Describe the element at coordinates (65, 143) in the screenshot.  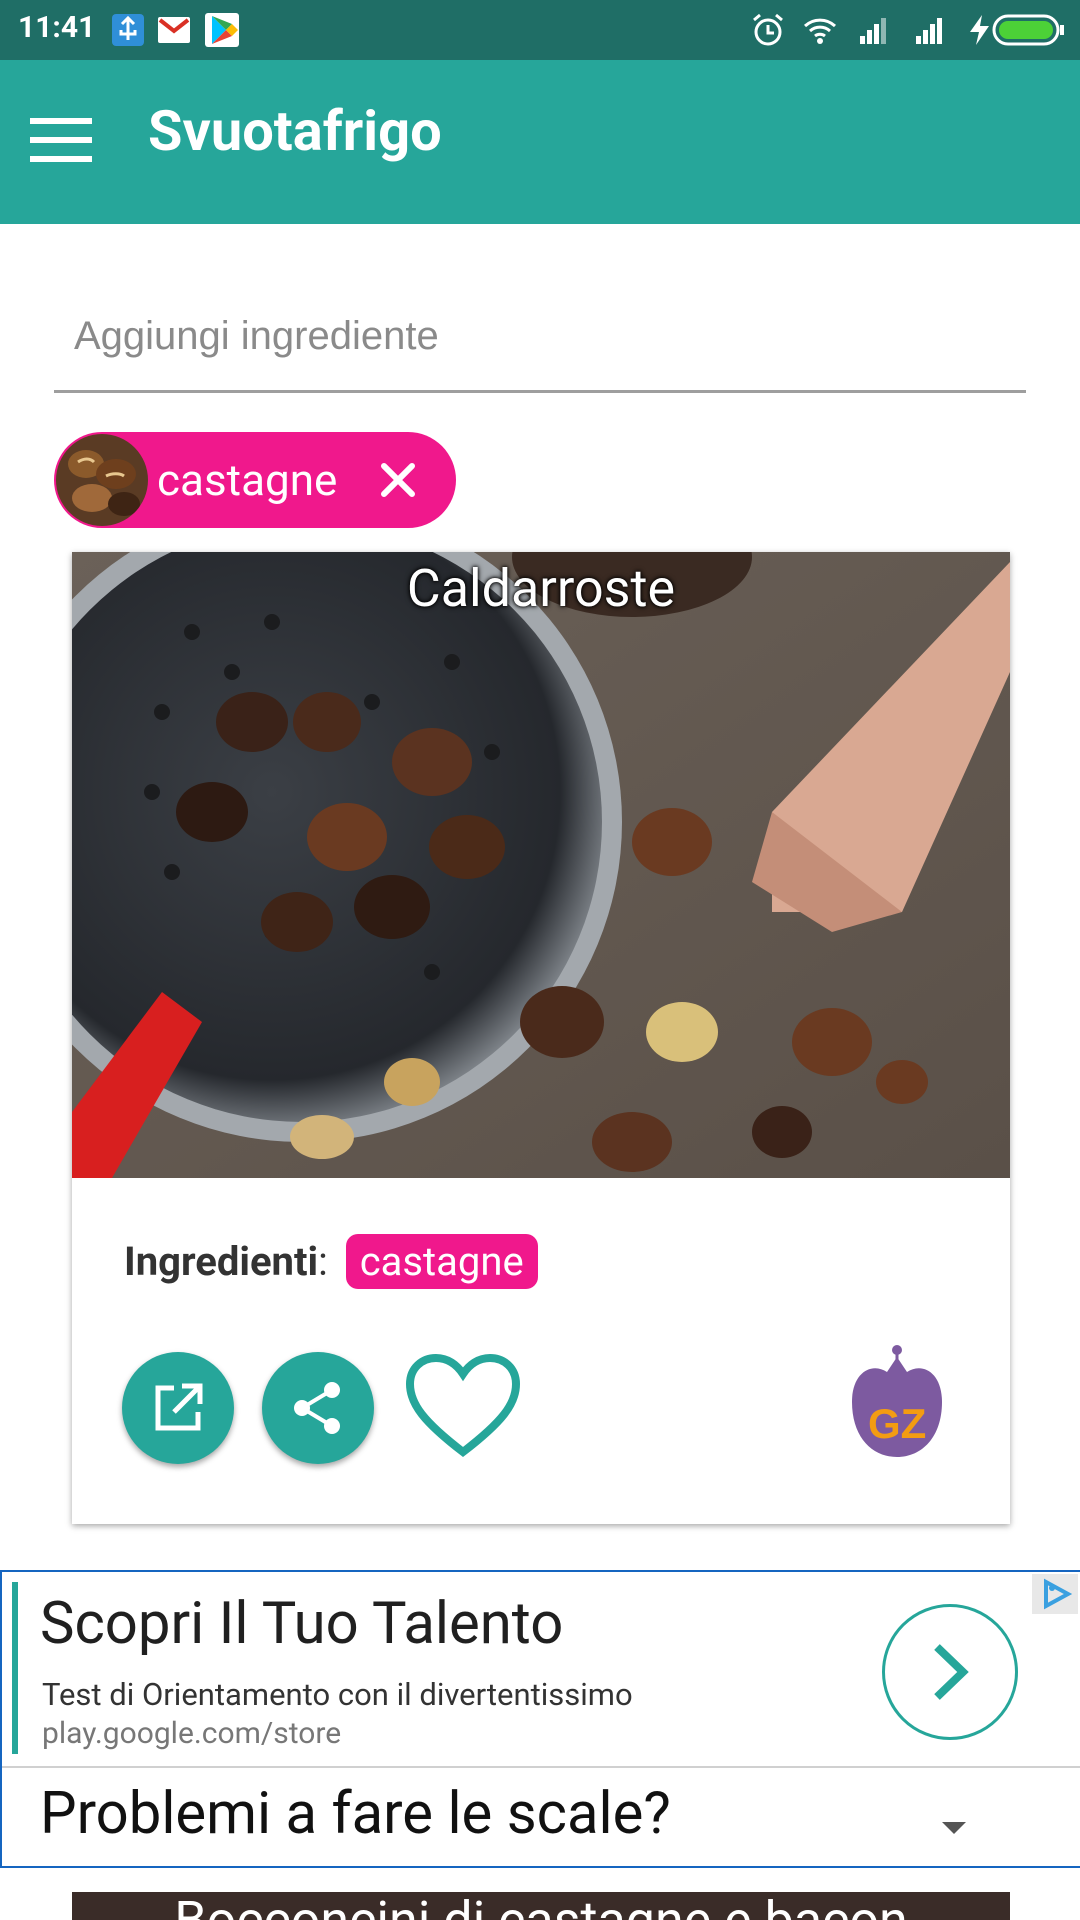
I see `menu-icon` at that location.